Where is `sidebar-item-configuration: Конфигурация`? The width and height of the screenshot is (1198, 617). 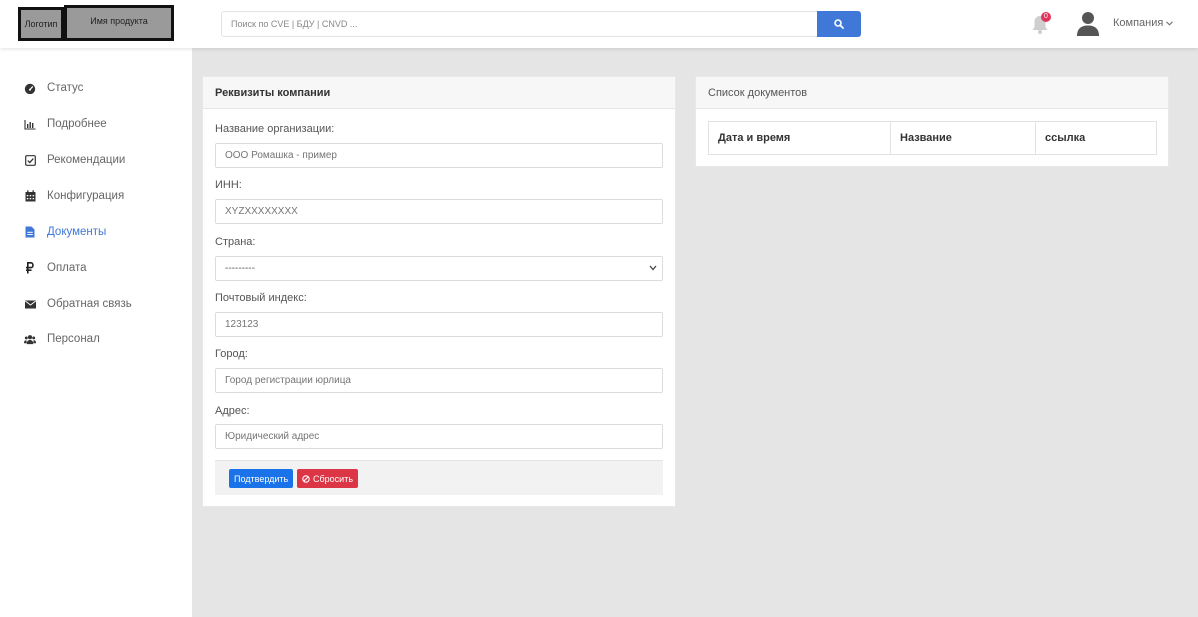 sidebar-item-configuration: Конфигурация is located at coordinates (74, 196).